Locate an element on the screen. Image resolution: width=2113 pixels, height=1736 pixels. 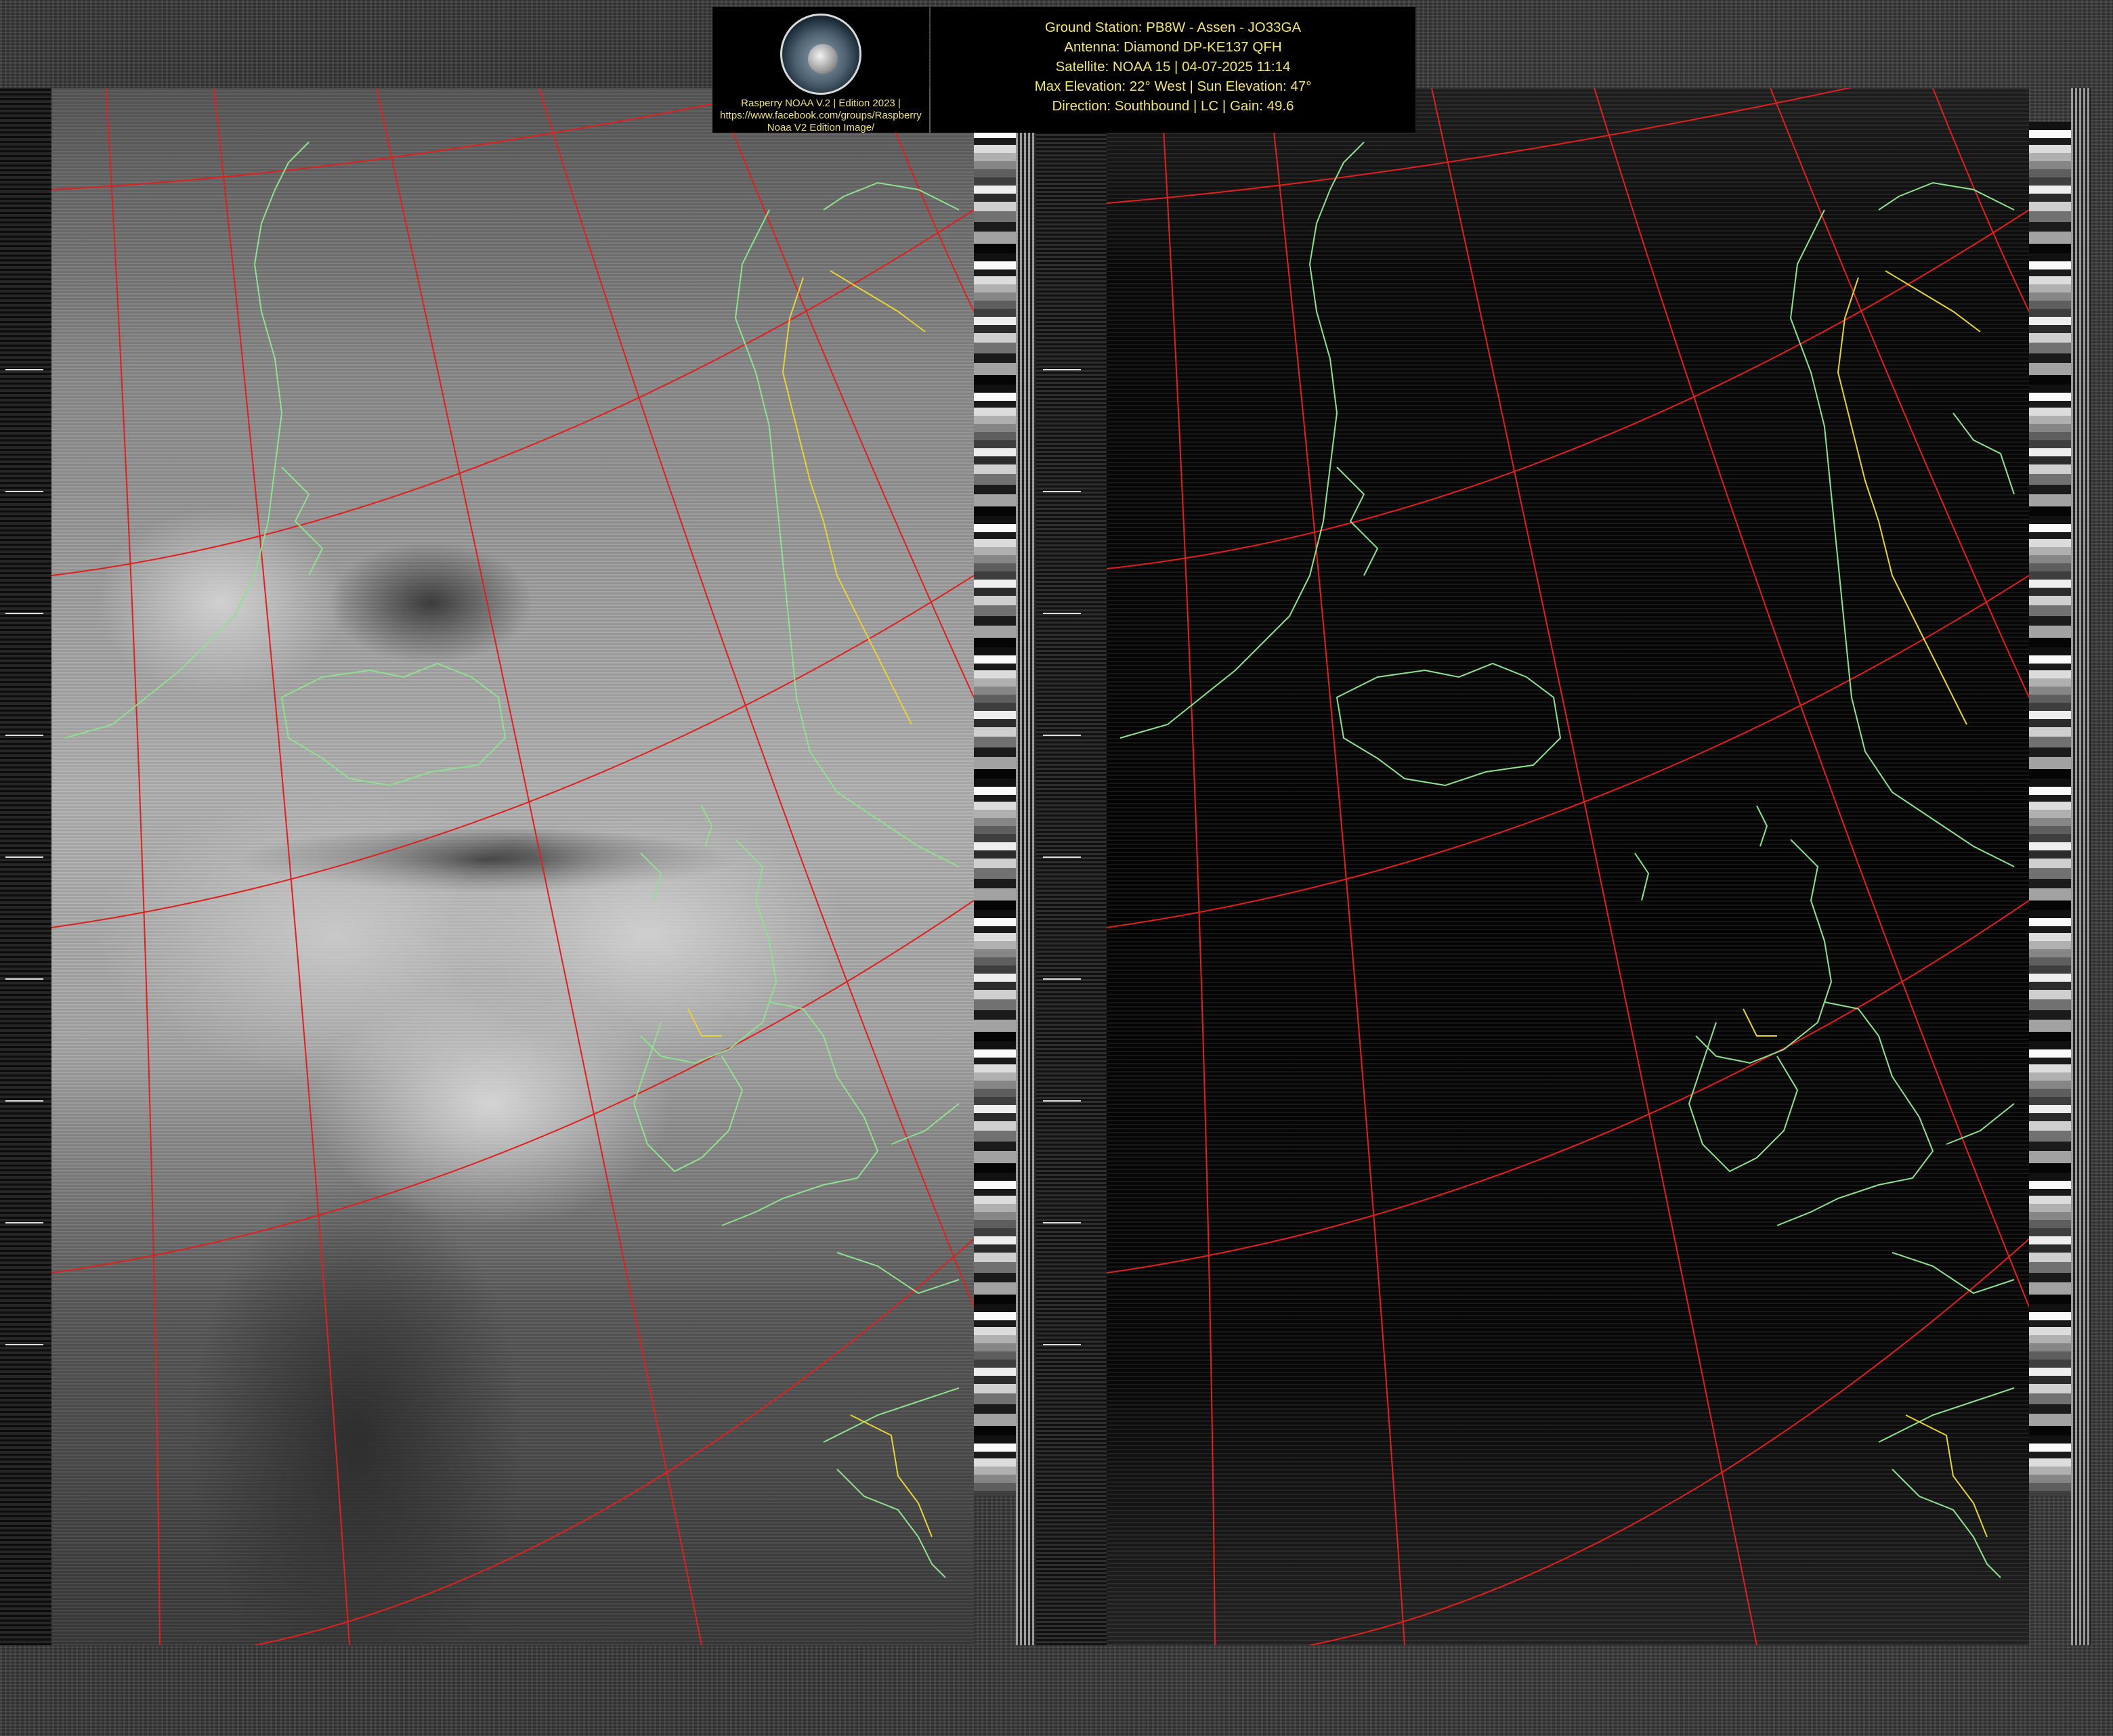
ground-station-info: Ground Station: PB8W - Assen - JO33GA is located at coordinates (1173, 27).